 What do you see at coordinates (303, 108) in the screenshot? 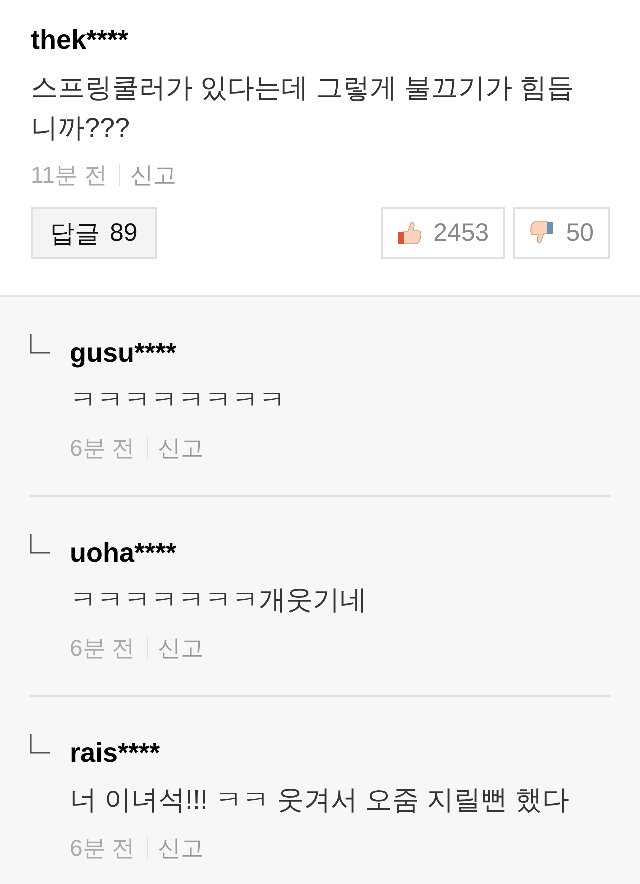
I see `comment-text: 스프링쿨러가 있다는데 그렇게 불끄기가 힘듭니까???` at bounding box center [303, 108].